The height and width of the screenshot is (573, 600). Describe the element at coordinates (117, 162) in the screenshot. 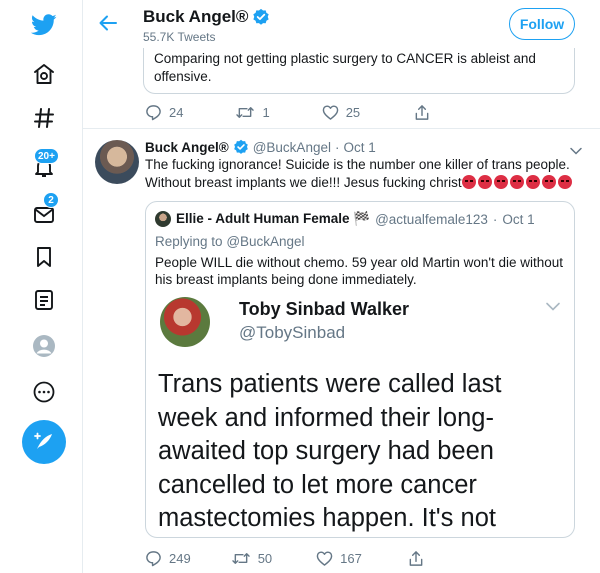

I see `avatar` at that location.